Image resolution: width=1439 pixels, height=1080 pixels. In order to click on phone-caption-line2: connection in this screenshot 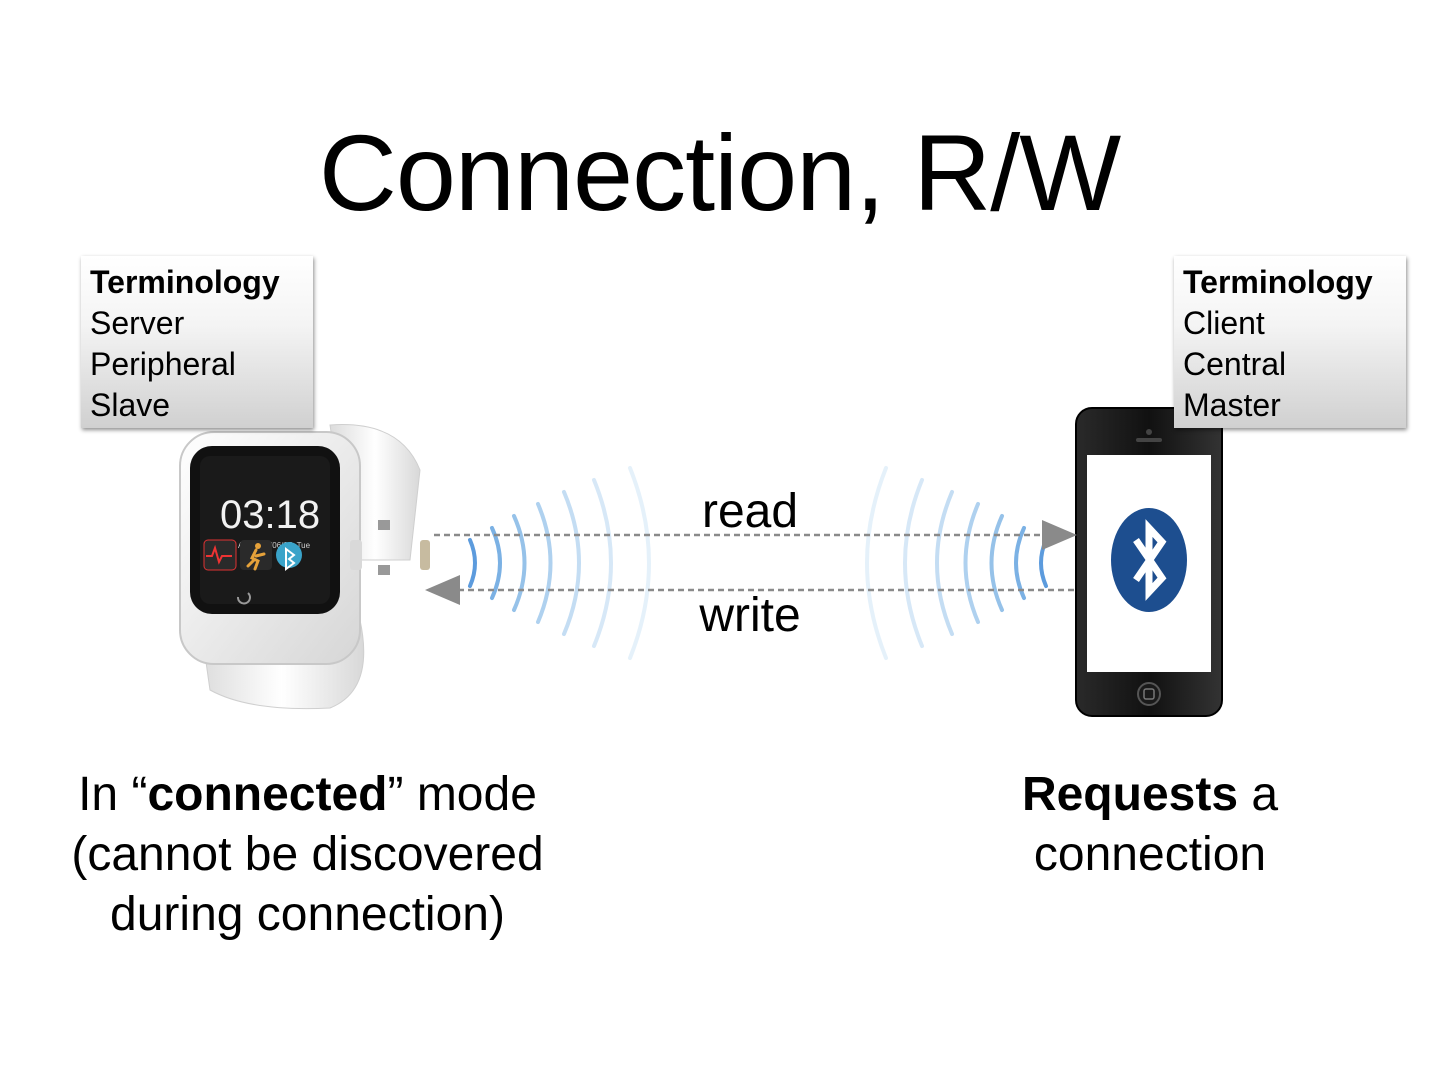, I will do `click(1150, 854)`.